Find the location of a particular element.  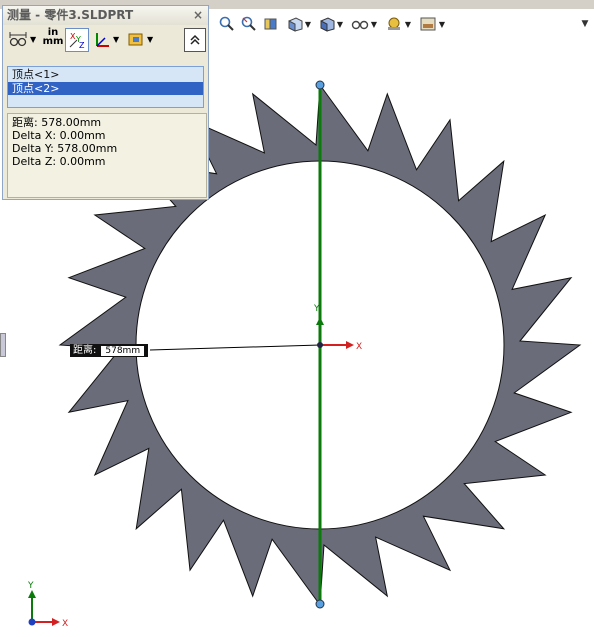

triad-x-arrow-icon is located at coordinates (56, 622).